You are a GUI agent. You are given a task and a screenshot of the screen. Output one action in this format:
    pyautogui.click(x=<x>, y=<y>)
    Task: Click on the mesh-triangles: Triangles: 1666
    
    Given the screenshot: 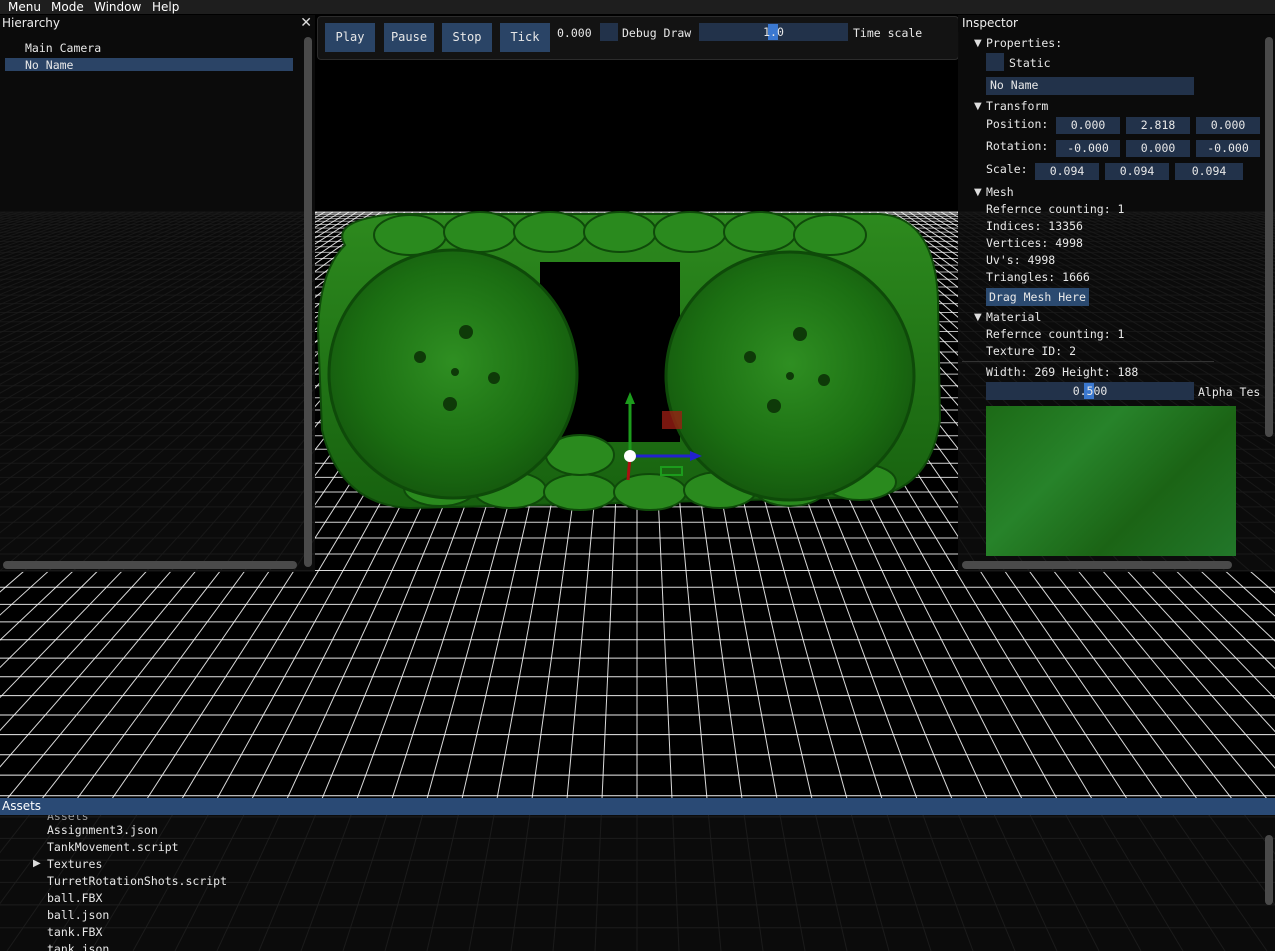 What is the action you would take?
    pyautogui.click(x=1038, y=277)
    